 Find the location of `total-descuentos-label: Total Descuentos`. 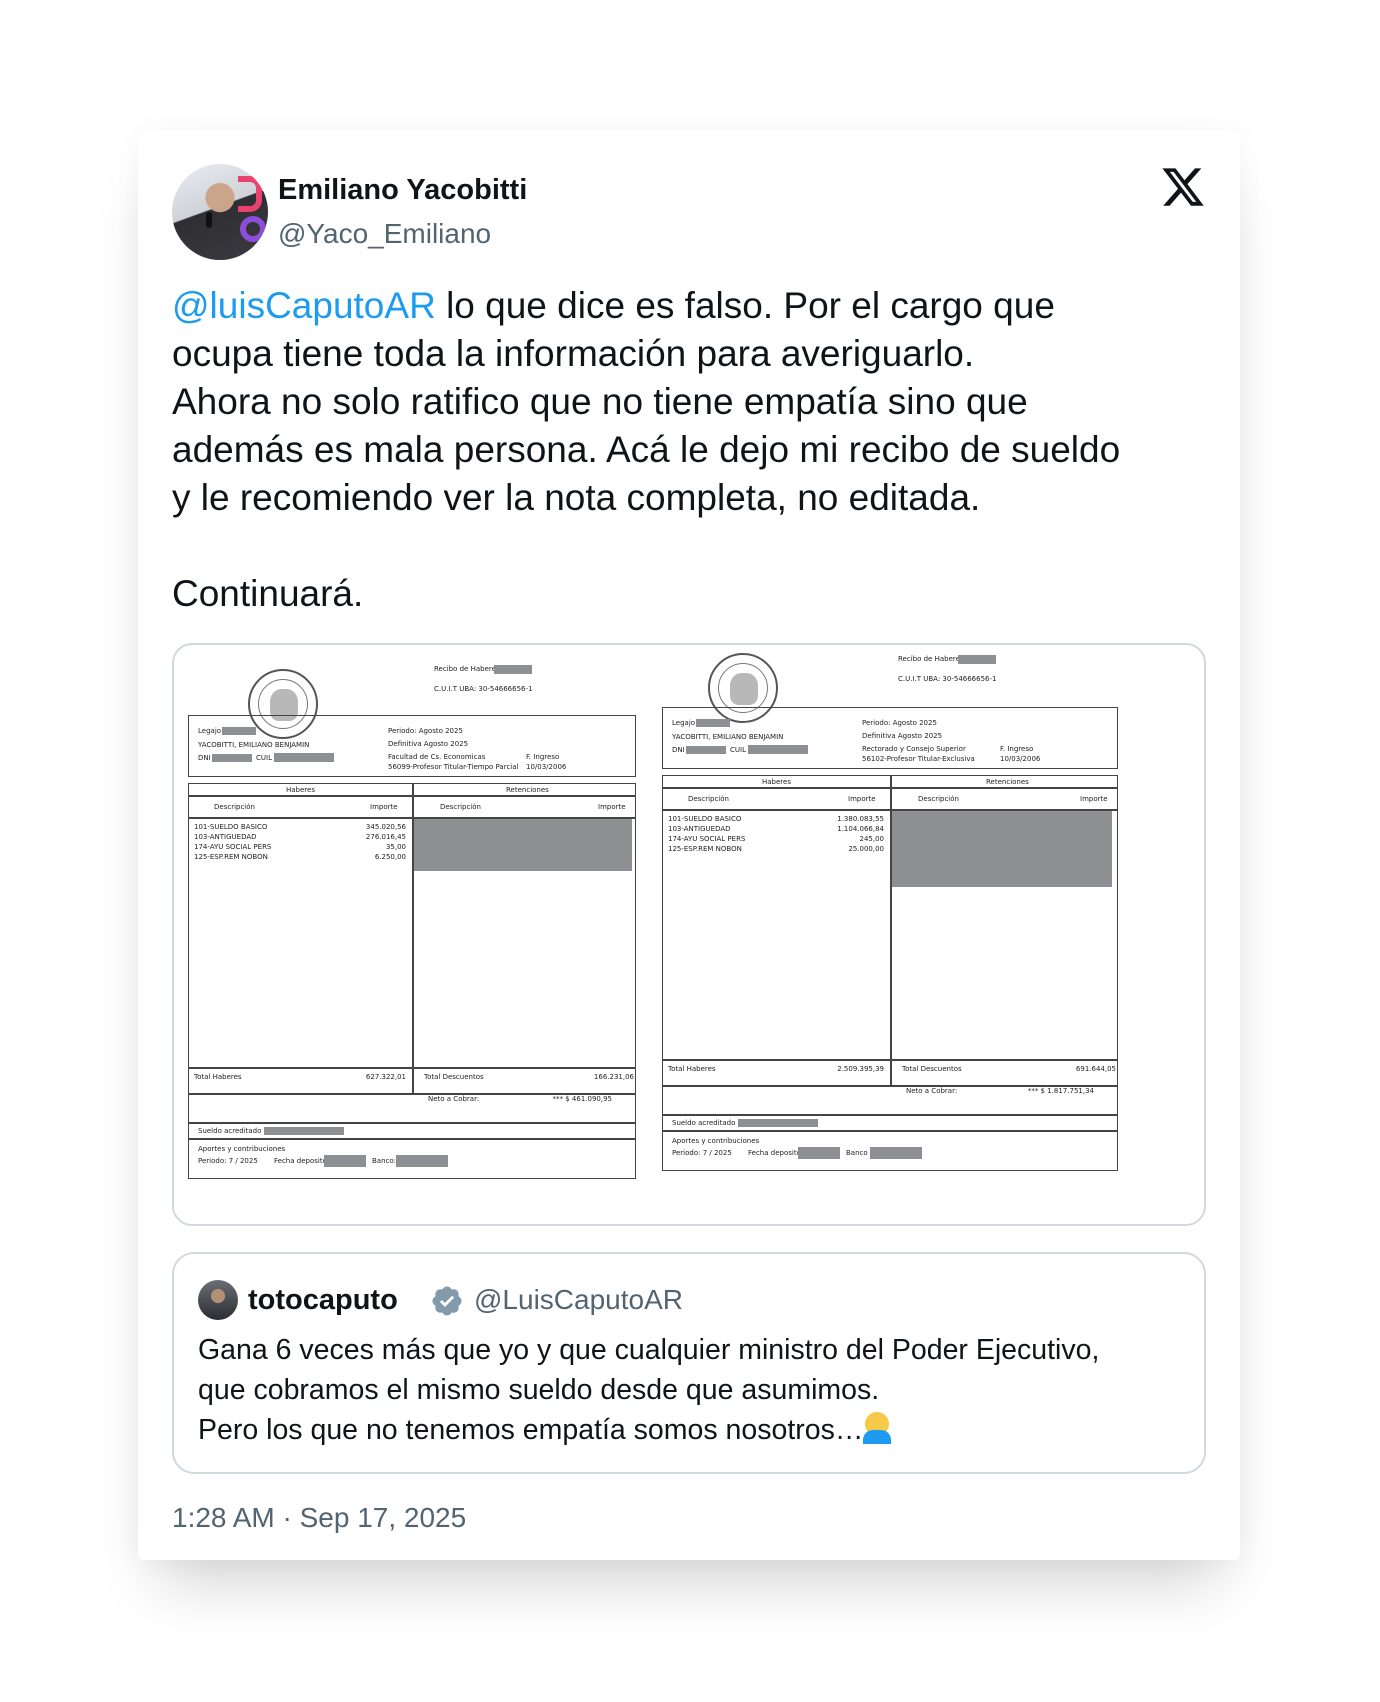

total-descuentos-label: Total Descuentos is located at coordinates (932, 1069).